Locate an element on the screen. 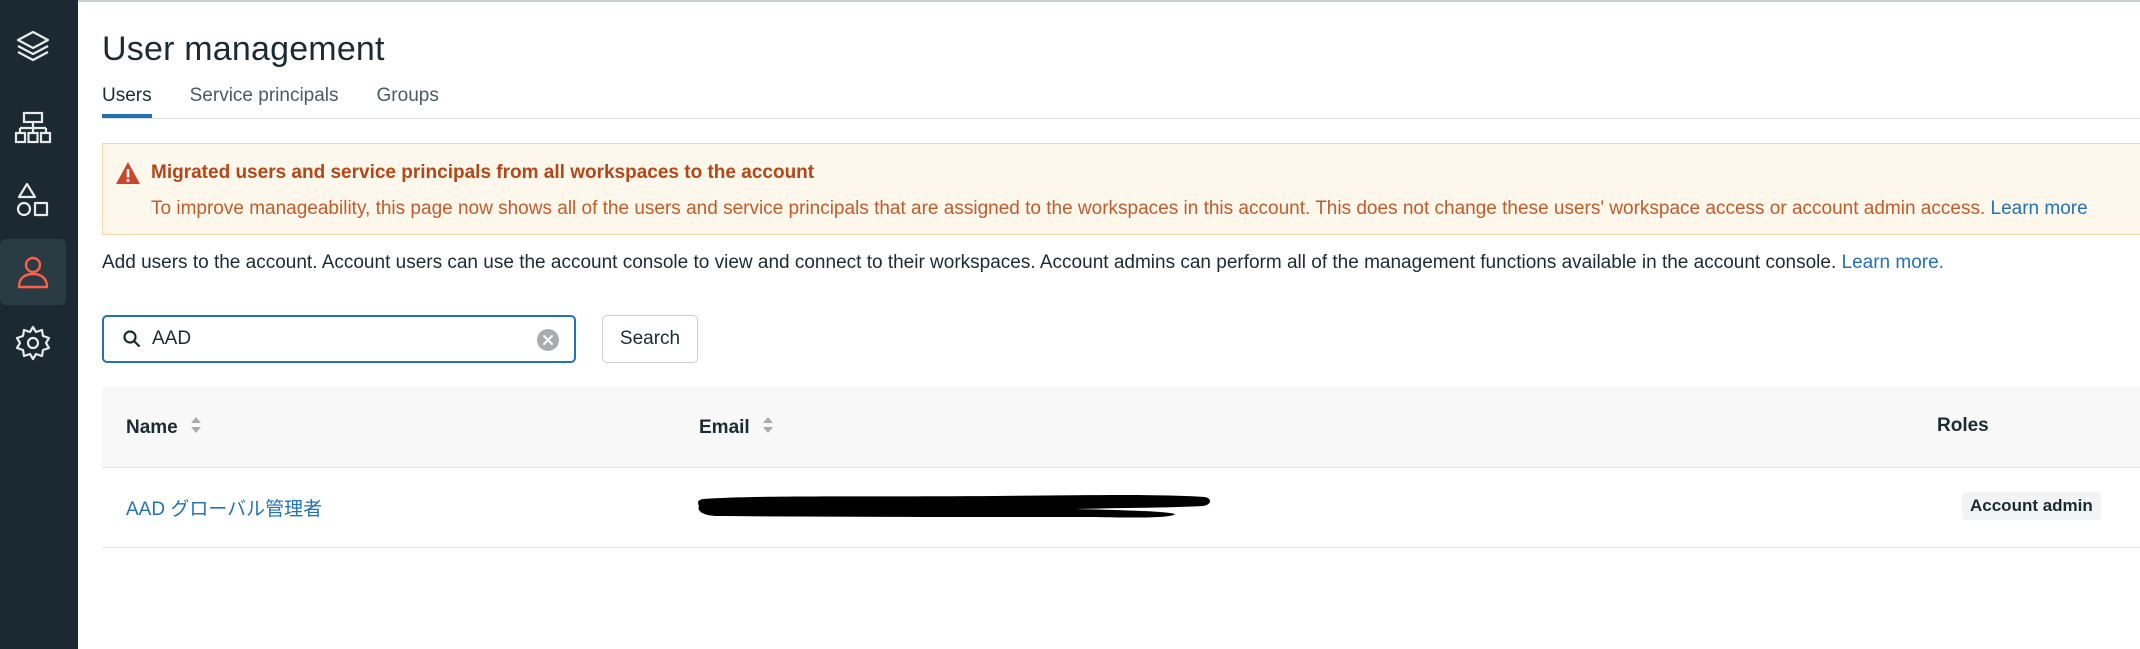 This screenshot has width=2140, height=649. column-header-name: Name is located at coordinates (164, 428).